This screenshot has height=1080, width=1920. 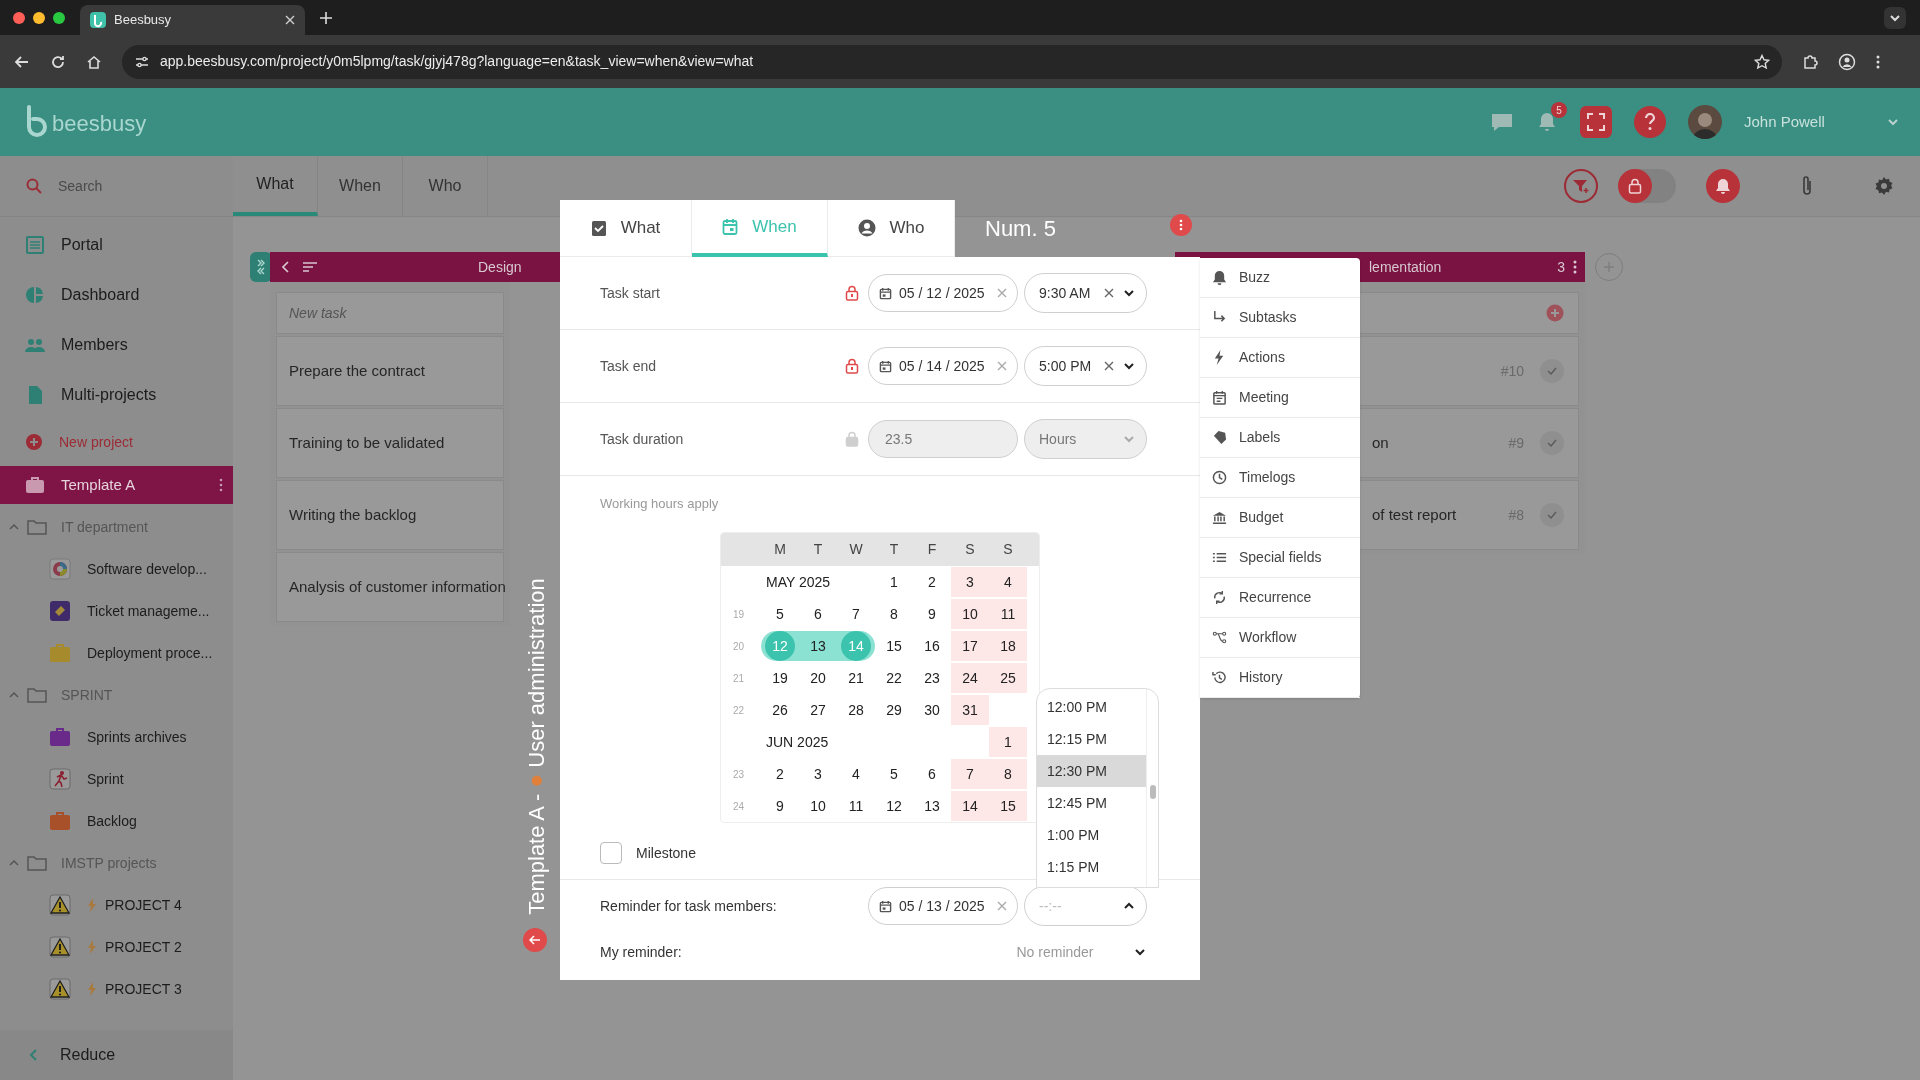 What do you see at coordinates (1280, 438) in the screenshot?
I see `side-menu-item: Labels` at bounding box center [1280, 438].